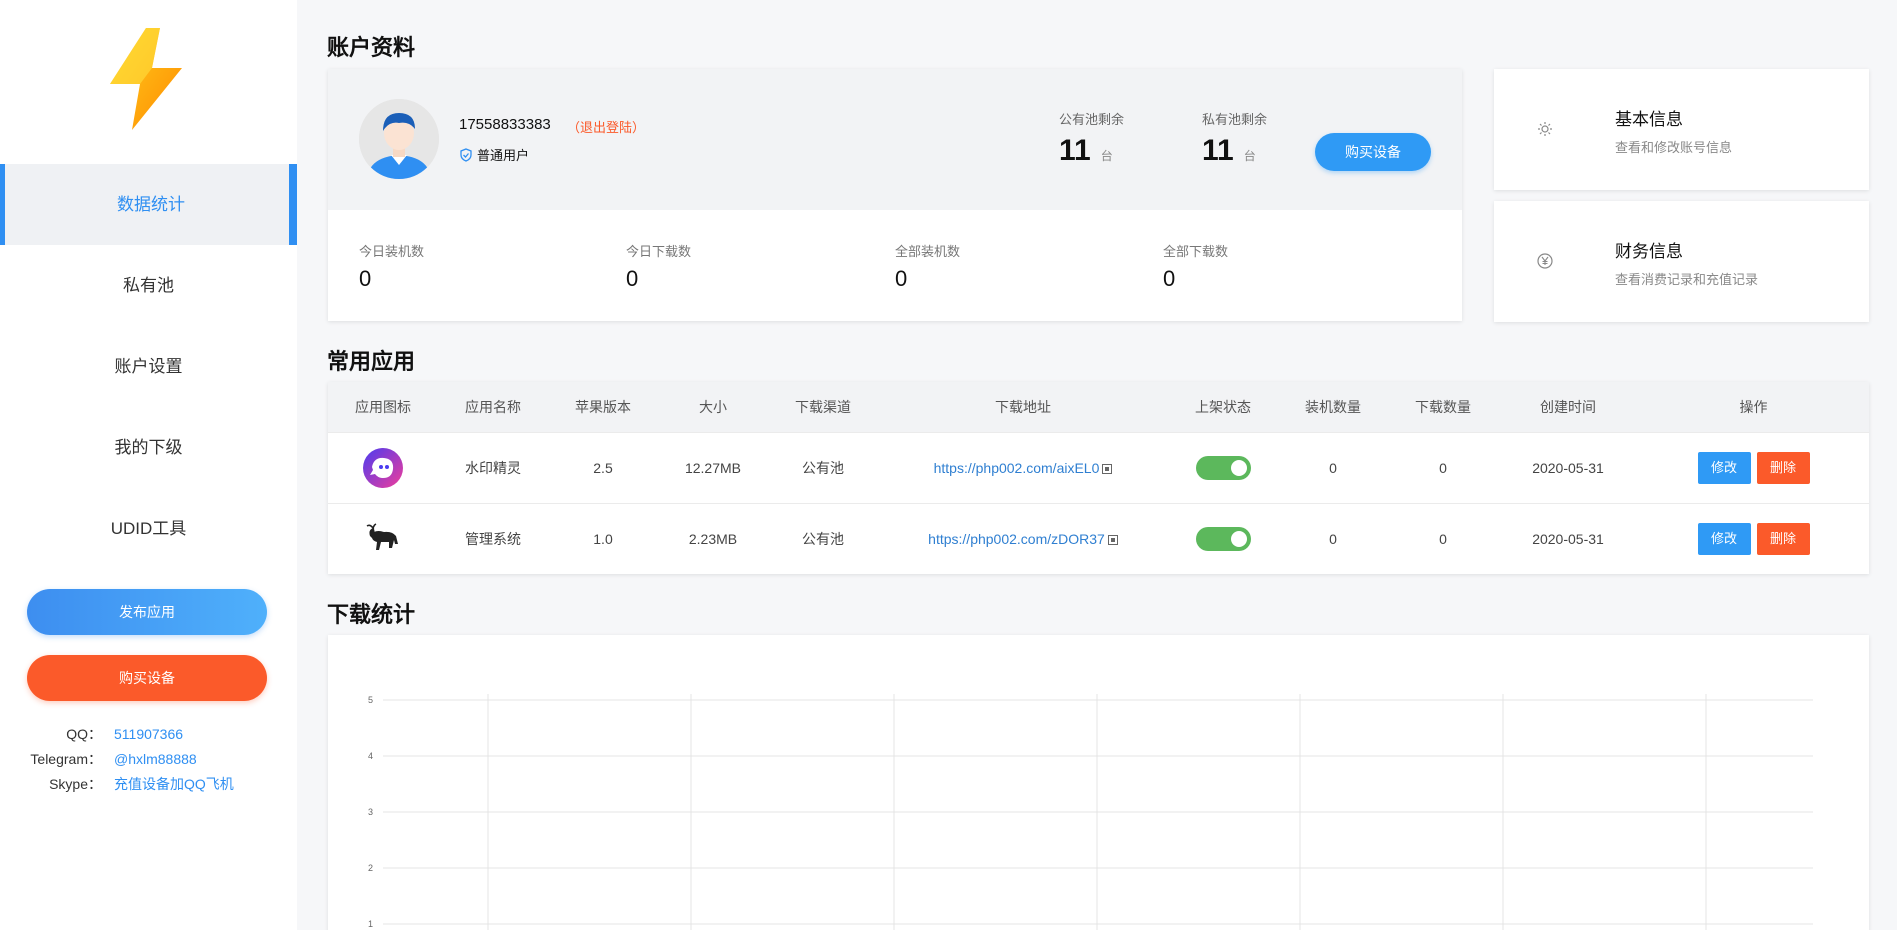 The image size is (1897, 930). What do you see at coordinates (493, 467) in the screenshot?
I see `app-name: 水印精灵` at bounding box center [493, 467].